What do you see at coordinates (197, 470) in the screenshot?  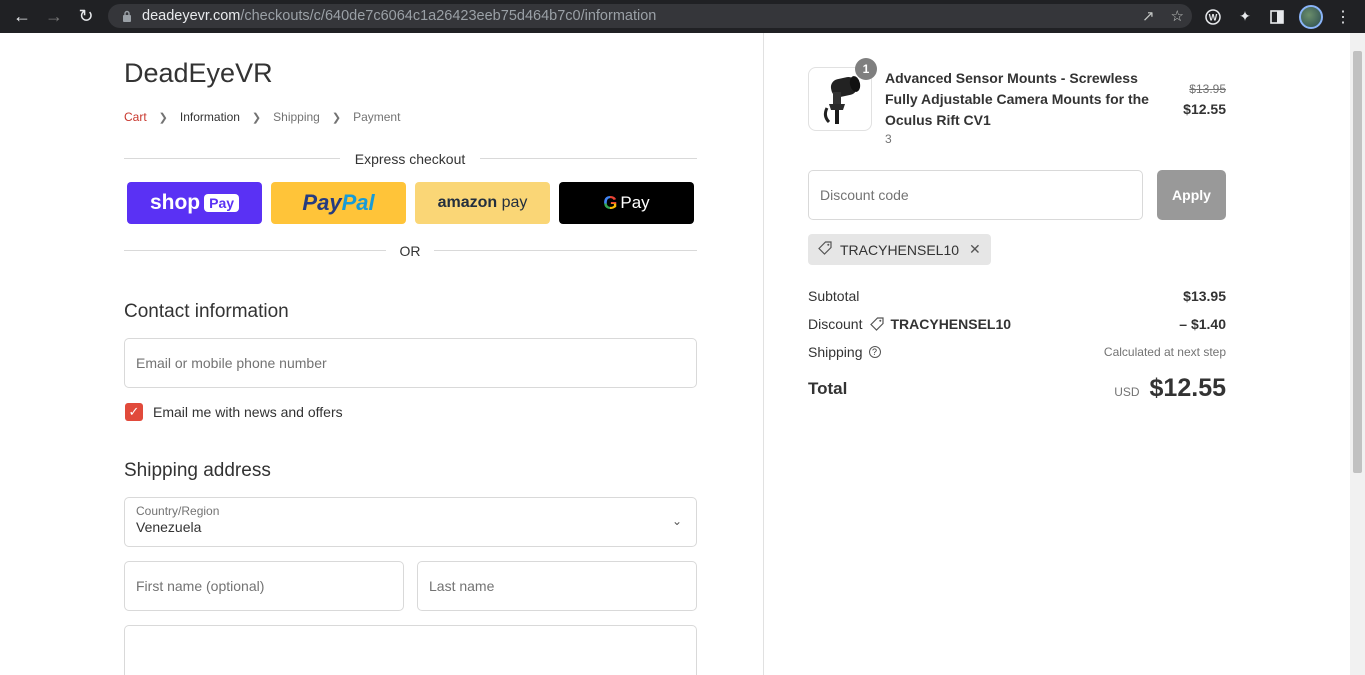 I see `shipping-heading: Shipping address` at bounding box center [197, 470].